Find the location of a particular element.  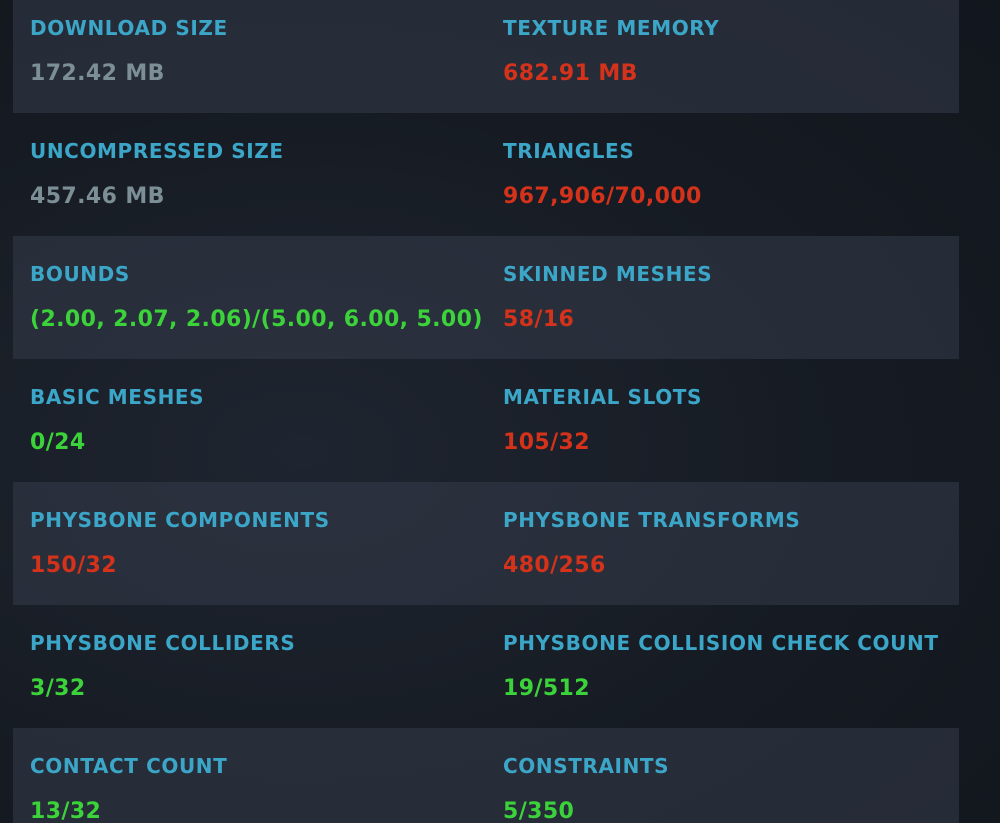

stat-label: PHYSBONE TRANSFORMS is located at coordinates (652, 520).